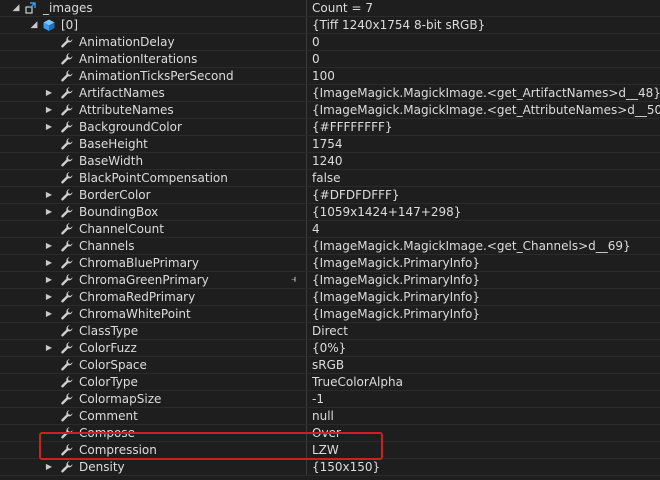 This screenshot has height=480, width=660. Describe the element at coordinates (113, 365) in the screenshot. I see `property-name: ColorSpace` at that location.